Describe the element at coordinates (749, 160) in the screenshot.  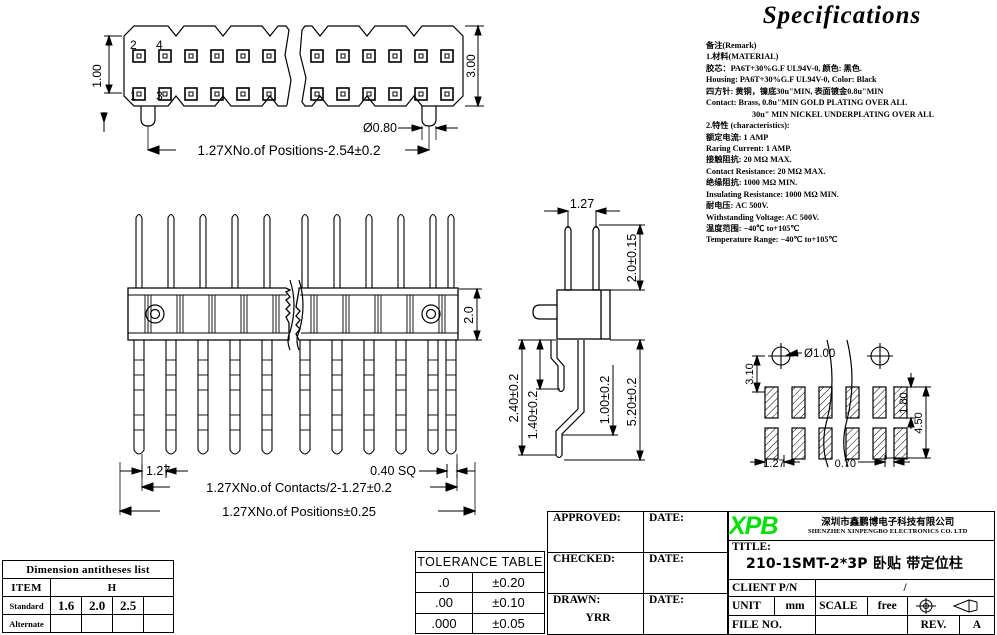
I see `spec-line-10: 接触阻抗: 20 MΩ MAX.` at that location.